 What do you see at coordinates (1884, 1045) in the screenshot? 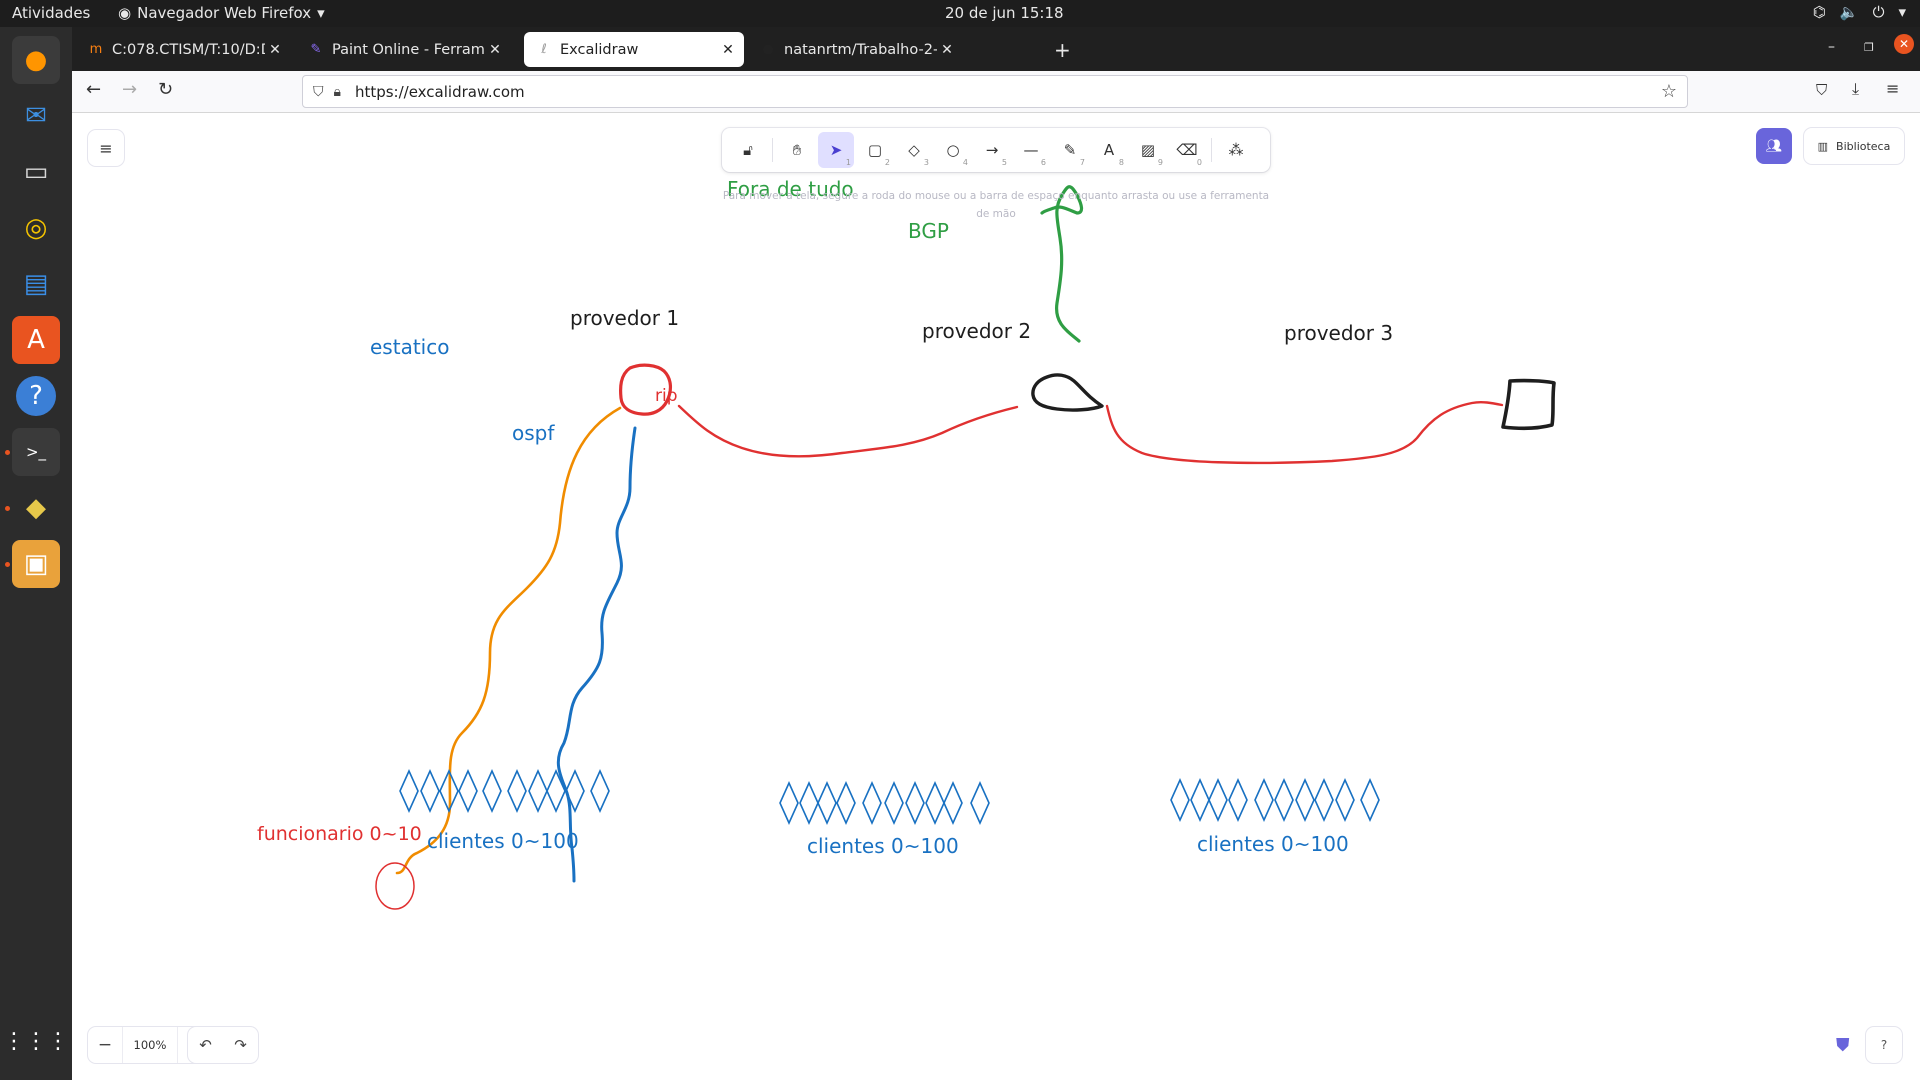
I see `help-button: ?` at bounding box center [1884, 1045].